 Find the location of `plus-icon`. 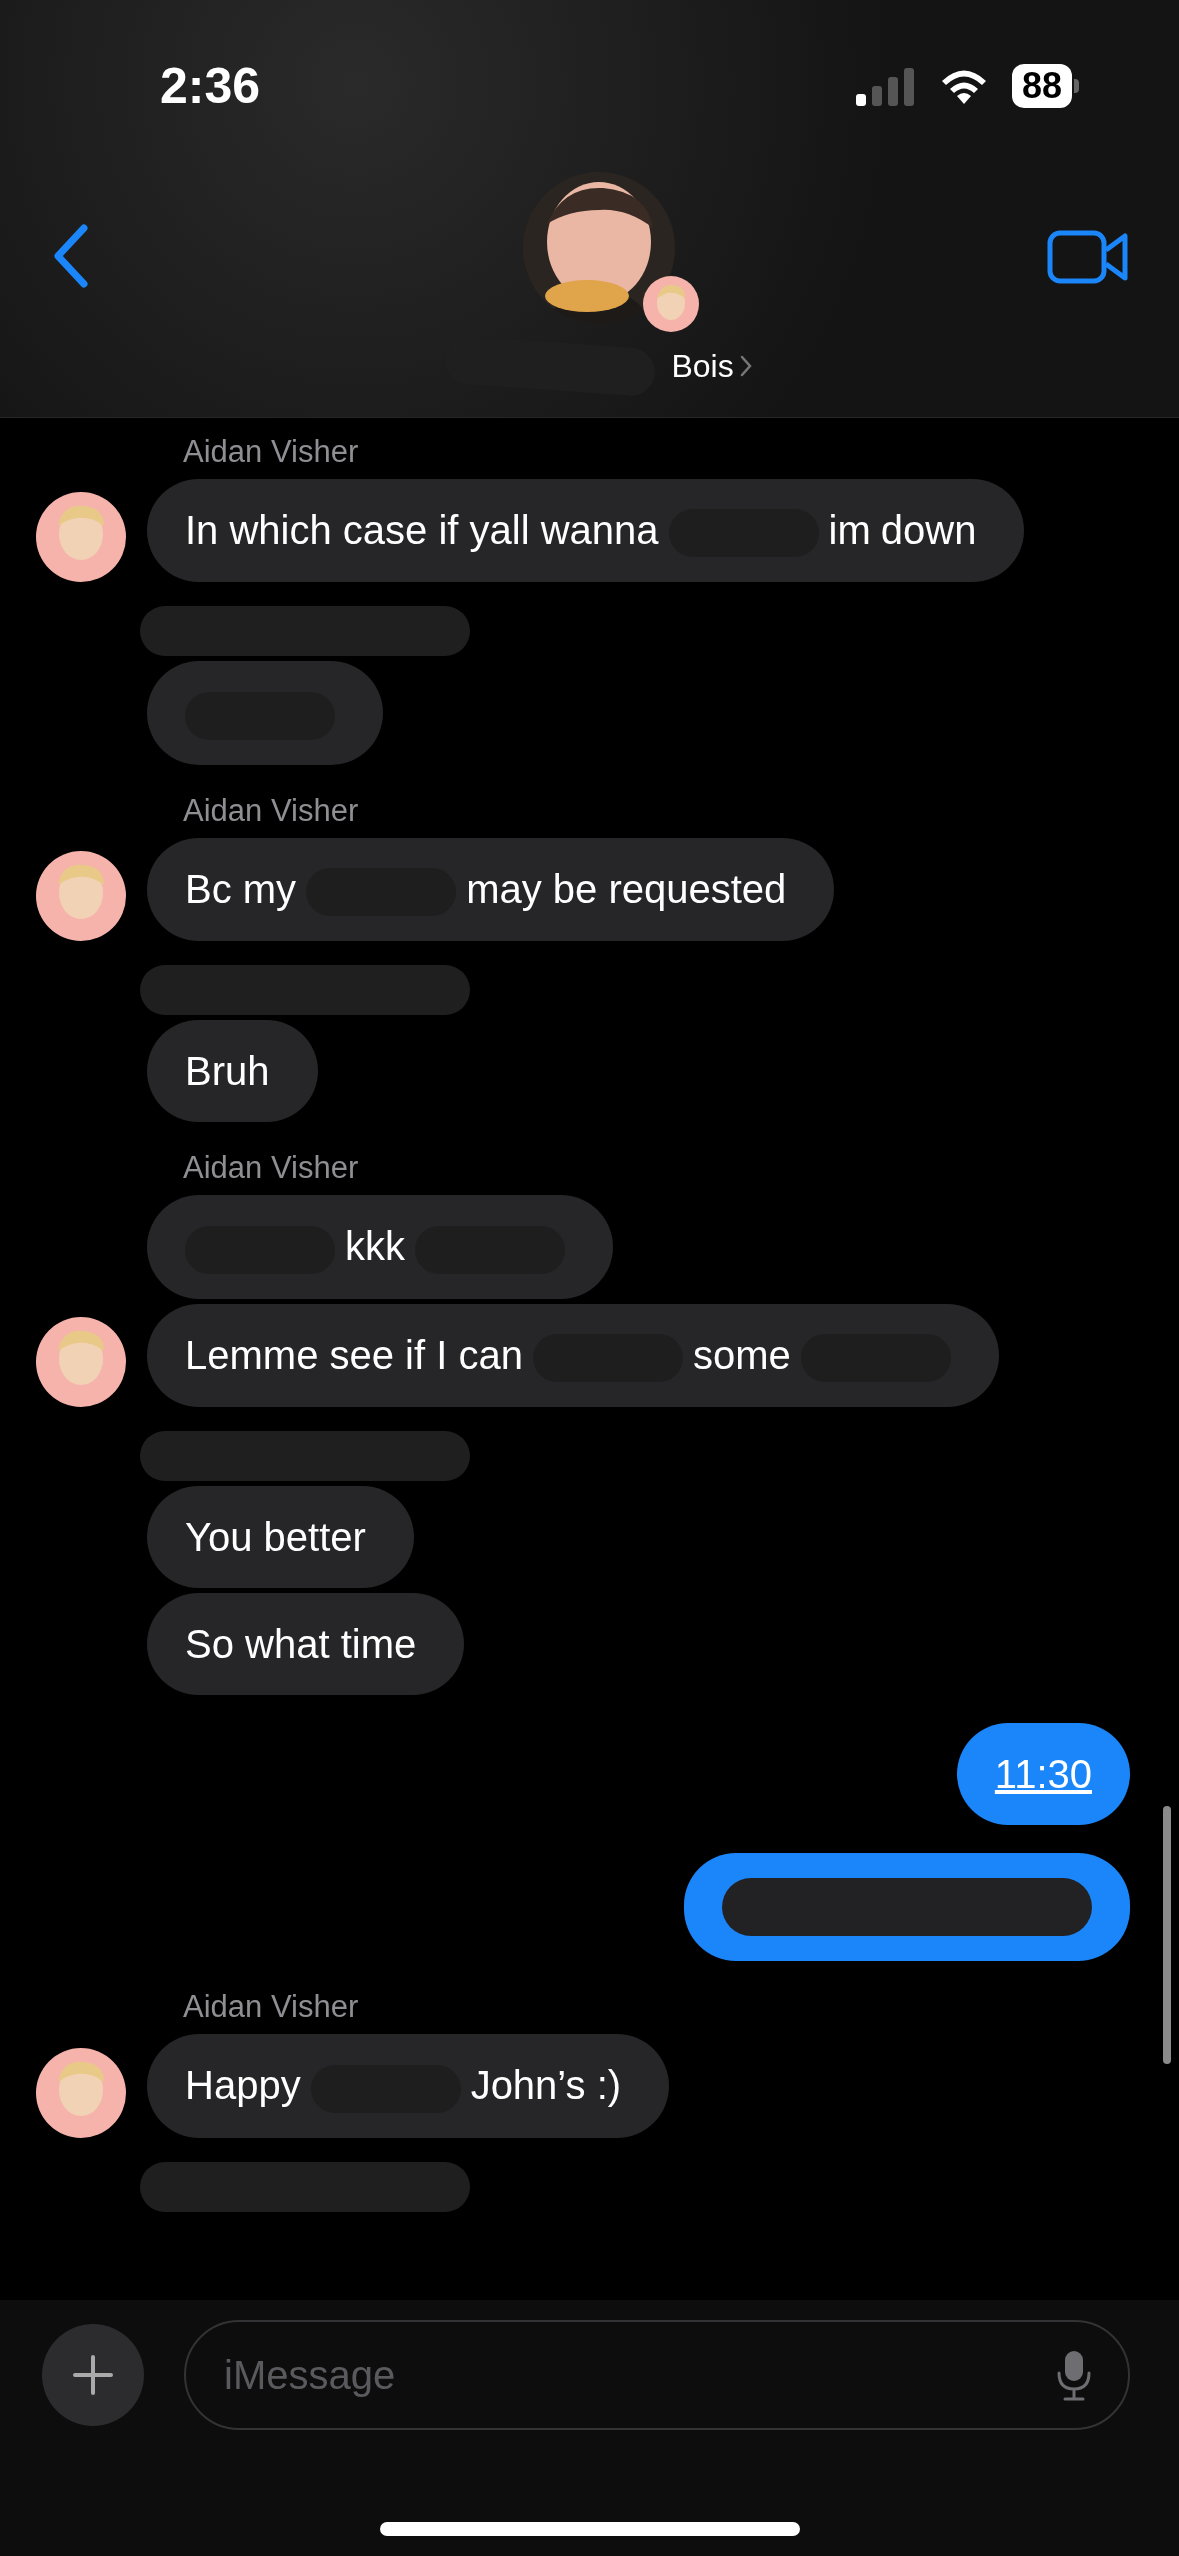

plus-icon is located at coordinates (93, 2375).